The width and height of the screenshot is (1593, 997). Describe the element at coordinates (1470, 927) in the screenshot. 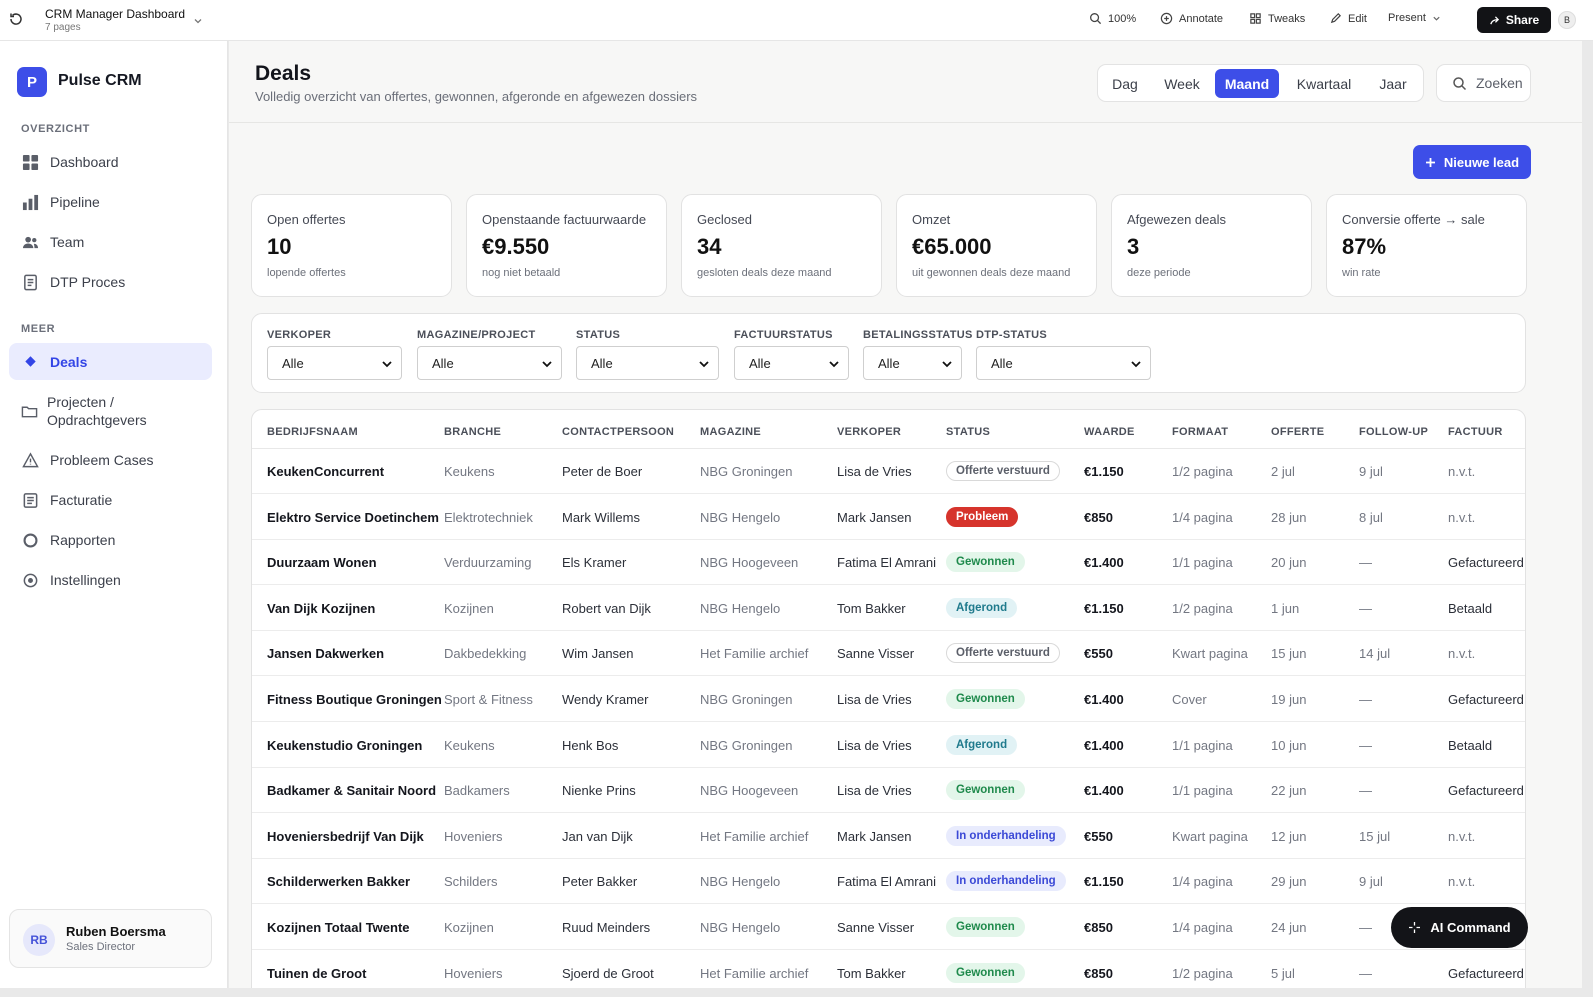

I see `ai-command-label: AI Command` at that location.